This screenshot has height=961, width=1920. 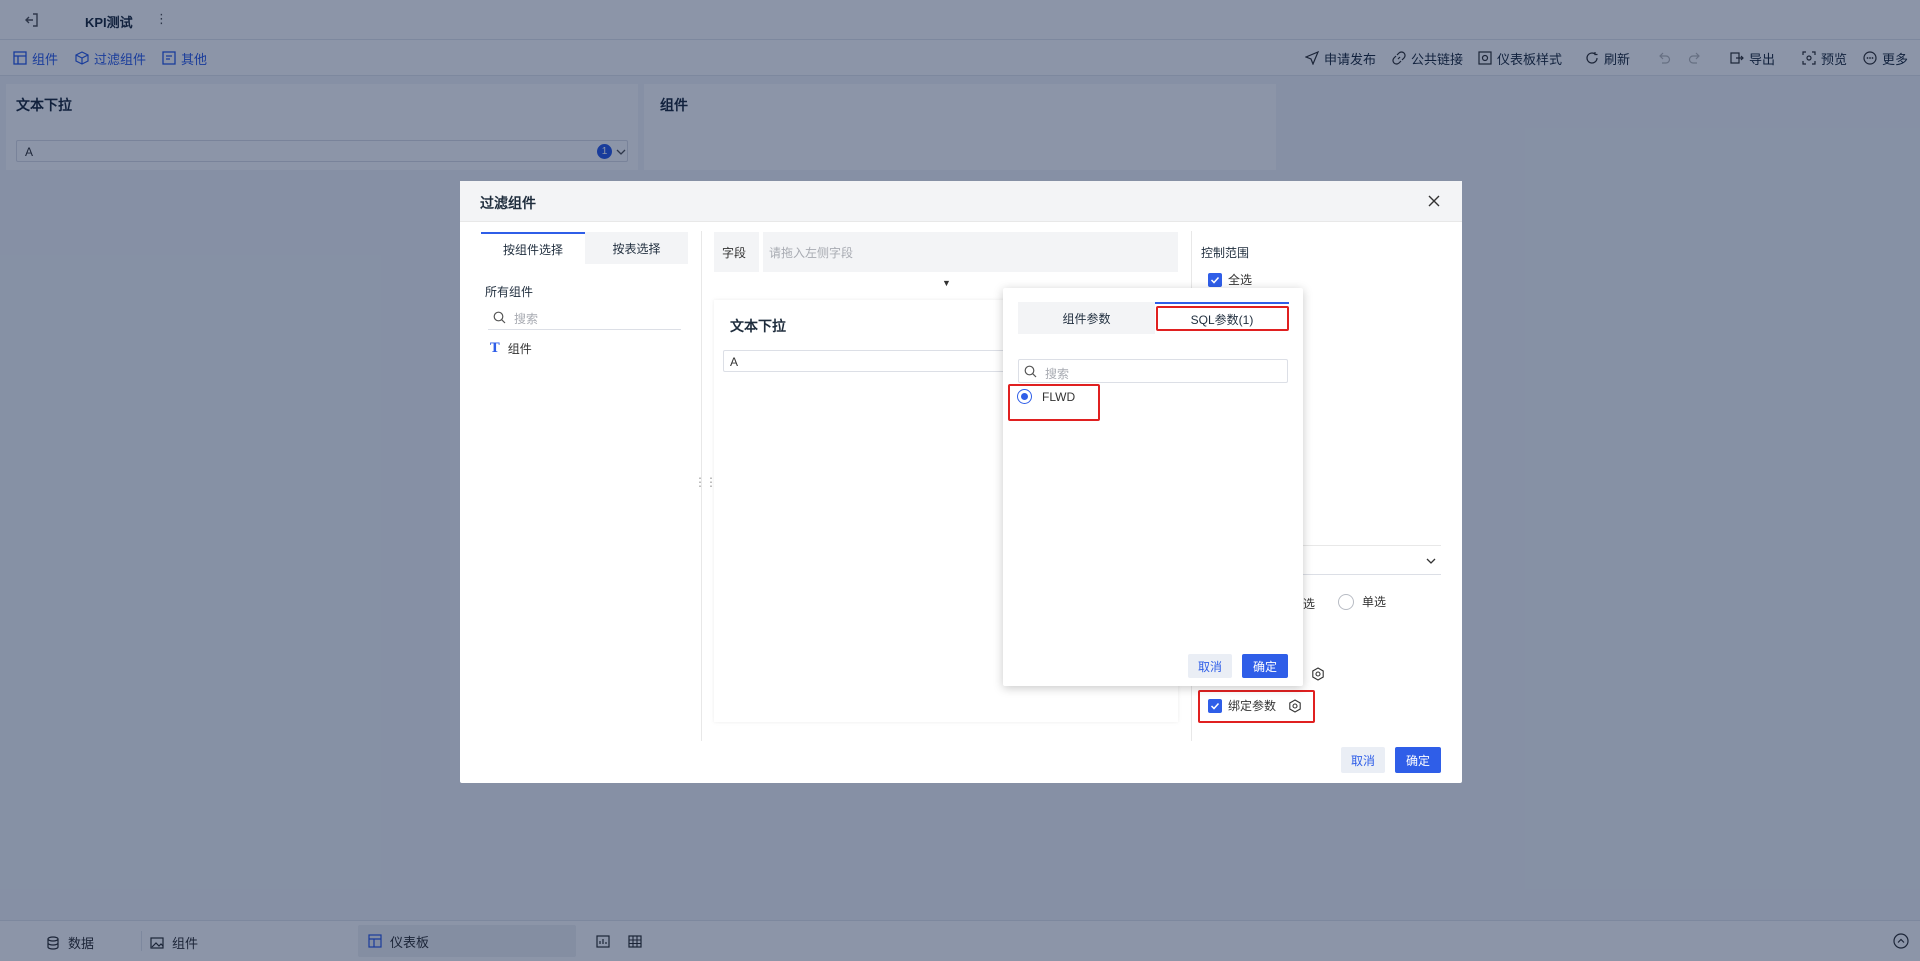 What do you see at coordinates (758, 326) in the screenshot?
I see `preview-title: 文本下拉` at bounding box center [758, 326].